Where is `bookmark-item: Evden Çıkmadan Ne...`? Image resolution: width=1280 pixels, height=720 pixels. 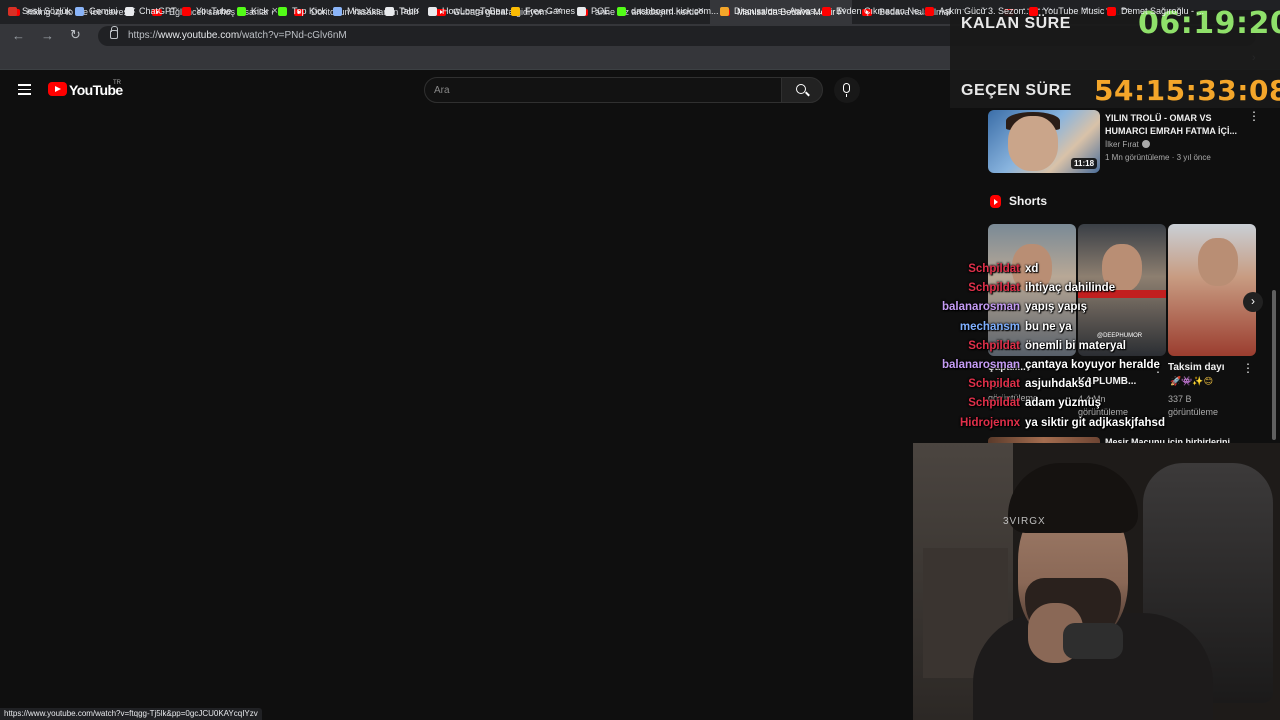 bookmark-item: Evden Çıkmadan Ne... is located at coordinates (874, 11).